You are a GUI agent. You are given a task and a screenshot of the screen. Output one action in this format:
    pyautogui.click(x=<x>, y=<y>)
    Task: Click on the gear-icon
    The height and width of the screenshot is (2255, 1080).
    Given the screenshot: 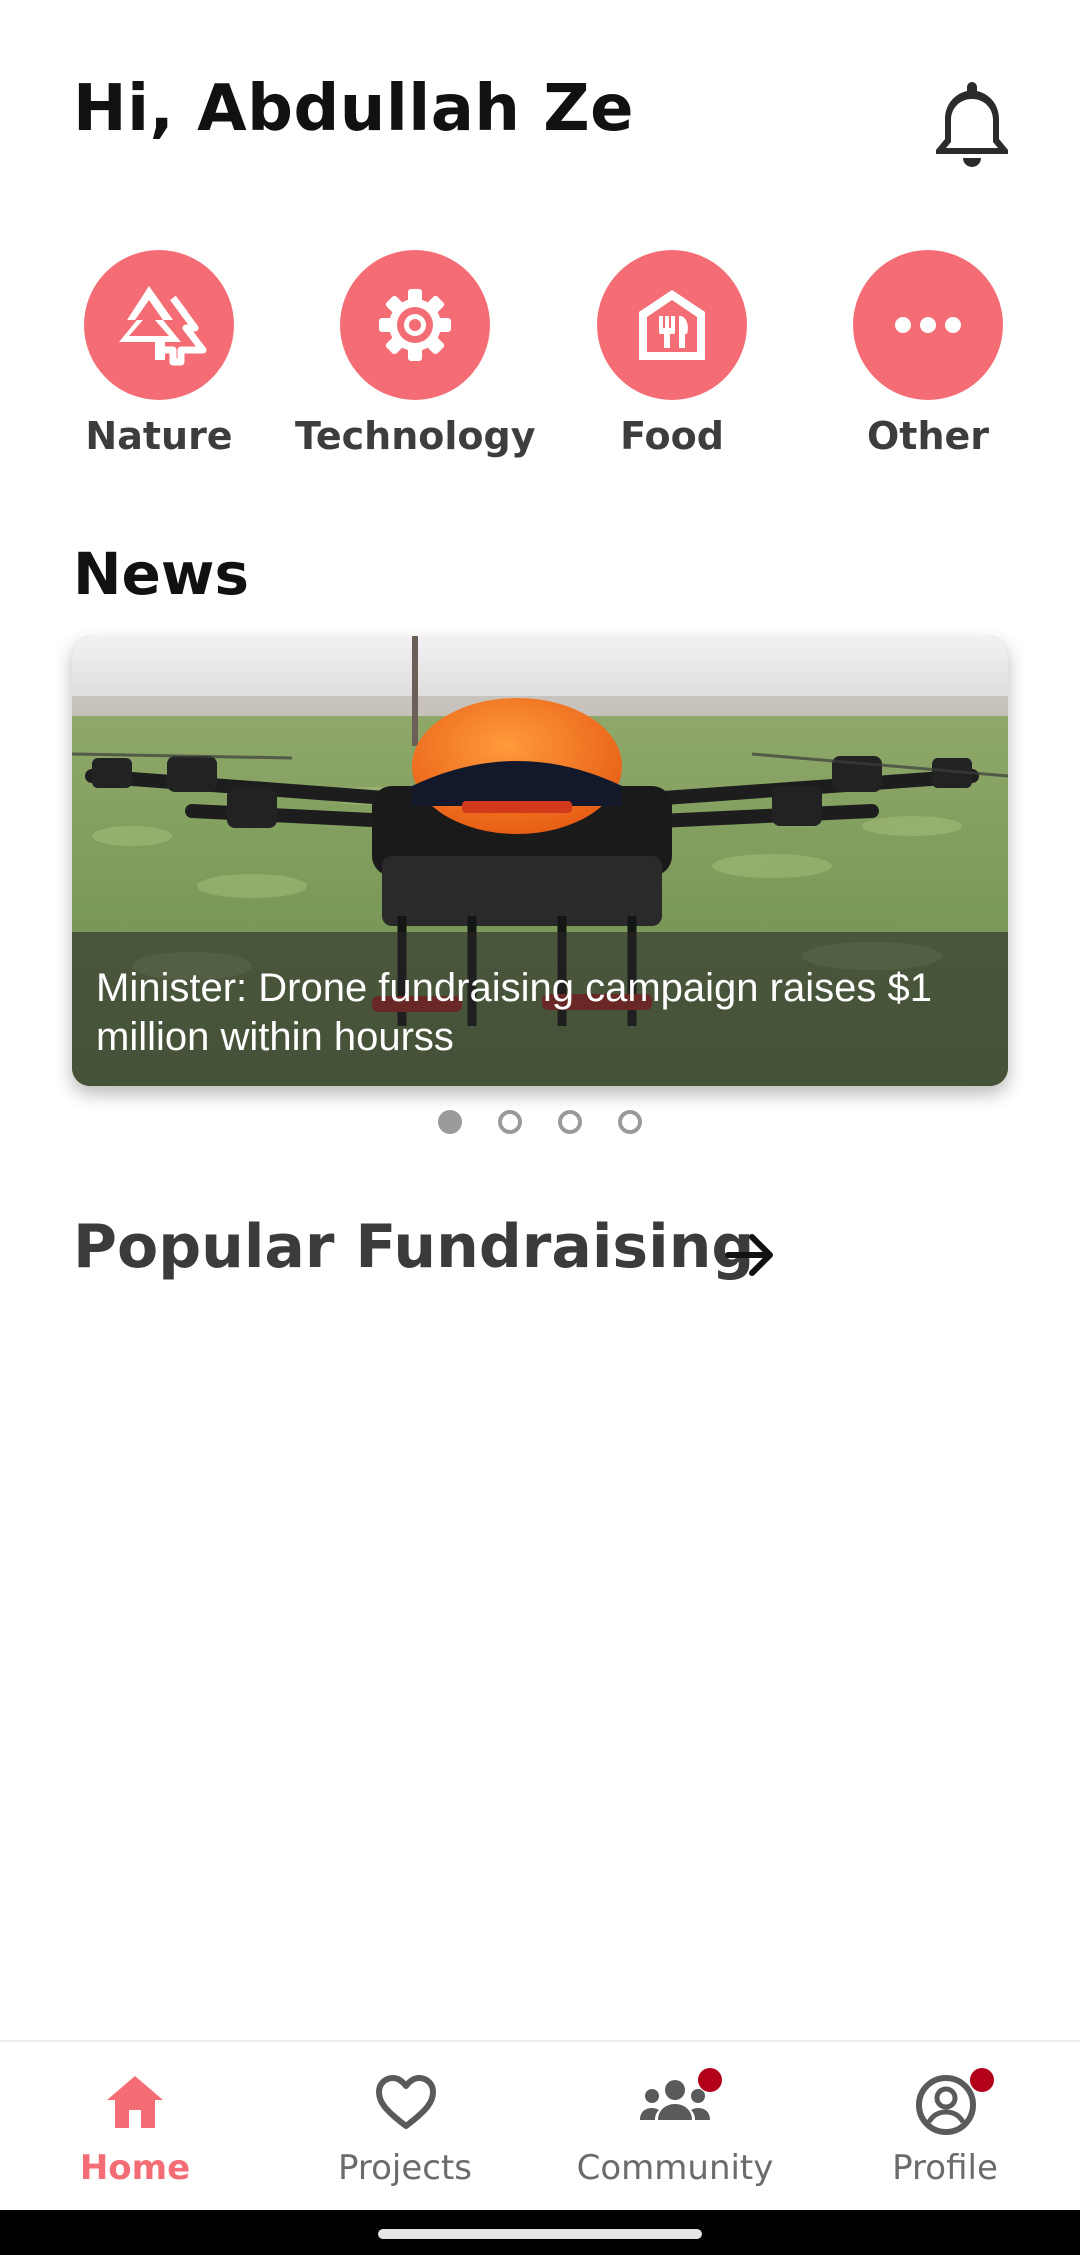 What is the action you would take?
    pyautogui.click(x=415, y=325)
    